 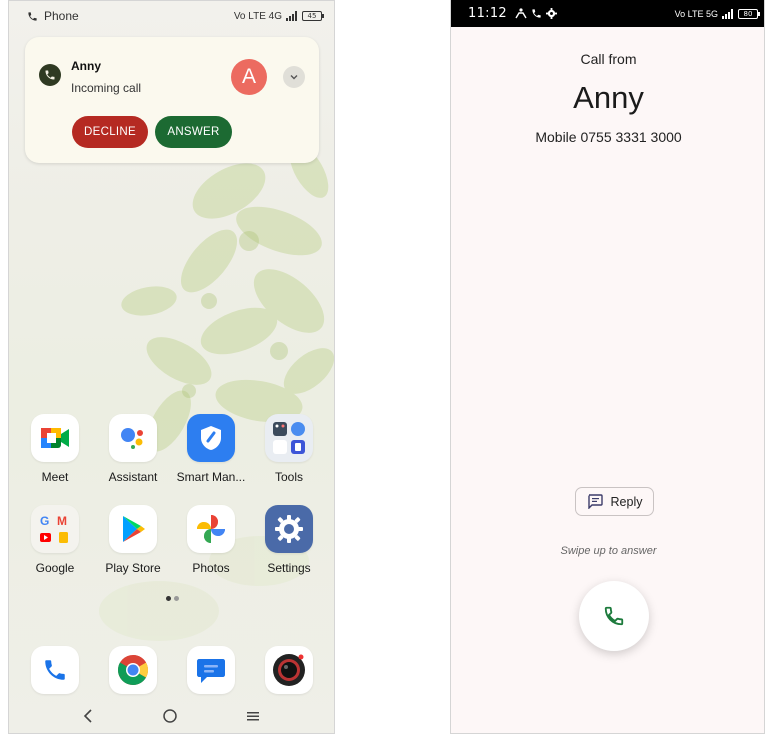 What do you see at coordinates (608, 97) in the screenshot?
I see `caller-name: Anny` at bounding box center [608, 97].